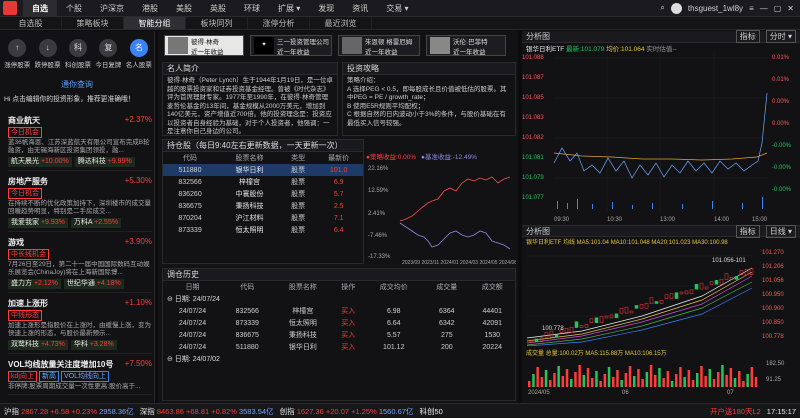 The width and height of the screenshot is (800, 418). Describe the element at coordinates (492, 287) in the screenshot. I see `col-amount: 成交额` at that location.